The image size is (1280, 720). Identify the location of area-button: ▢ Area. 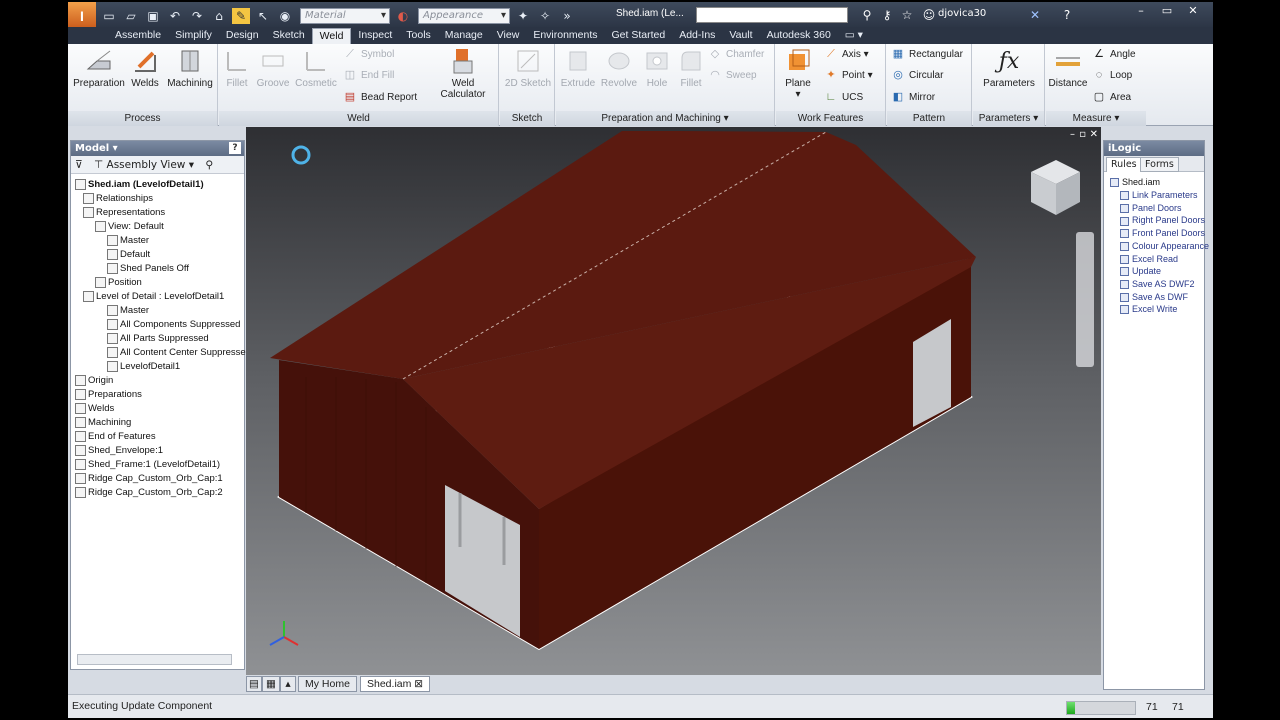
(1111, 98).